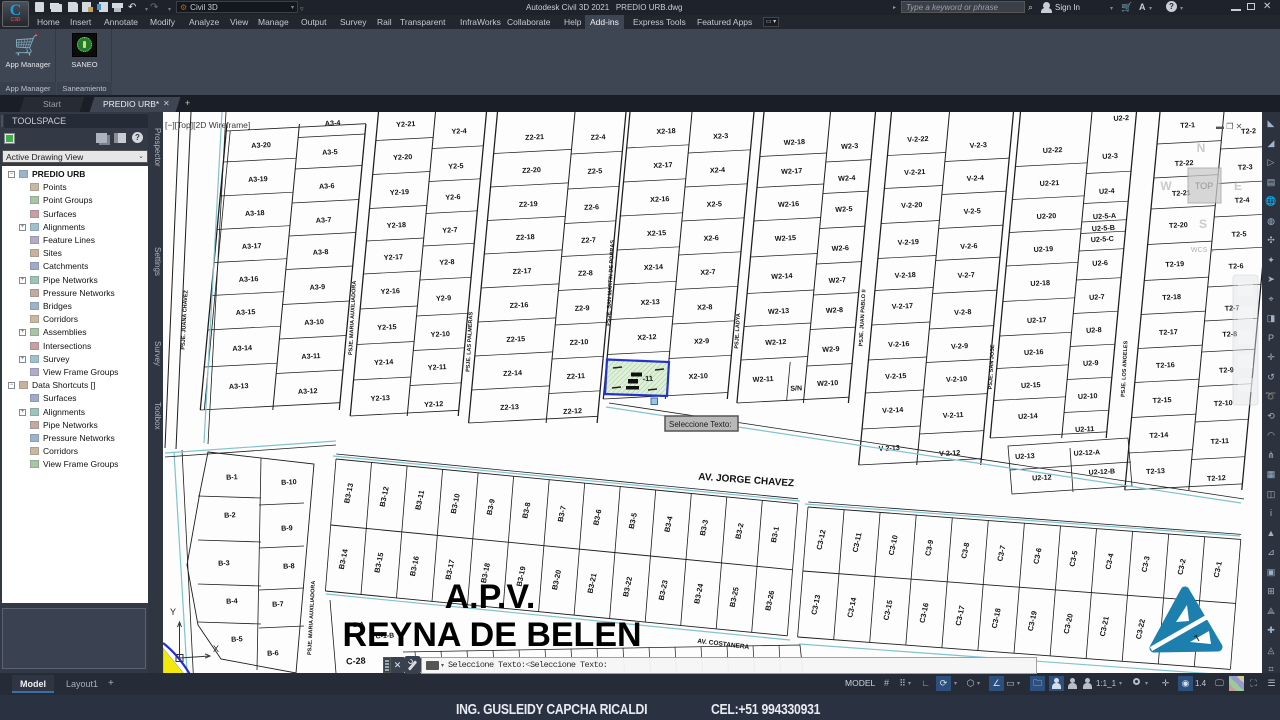 Image resolution: width=1280 pixels, height=720 pixels. What do you see at coordinates (786, 238) in the screenshot?
I see `svg-text: W2-15` at bounding box center [786, 238].